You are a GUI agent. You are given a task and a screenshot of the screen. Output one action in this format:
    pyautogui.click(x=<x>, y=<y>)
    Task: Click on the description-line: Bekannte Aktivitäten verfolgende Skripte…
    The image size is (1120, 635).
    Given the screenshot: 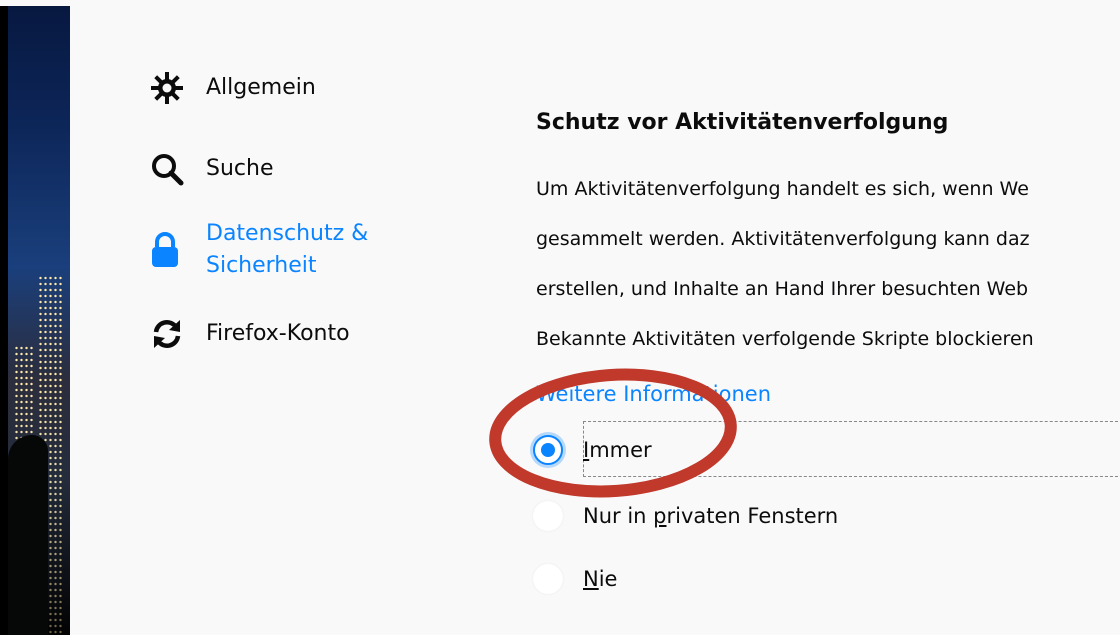 What is the action you would take?
    pyautogui.click(x=785, y=339)
    